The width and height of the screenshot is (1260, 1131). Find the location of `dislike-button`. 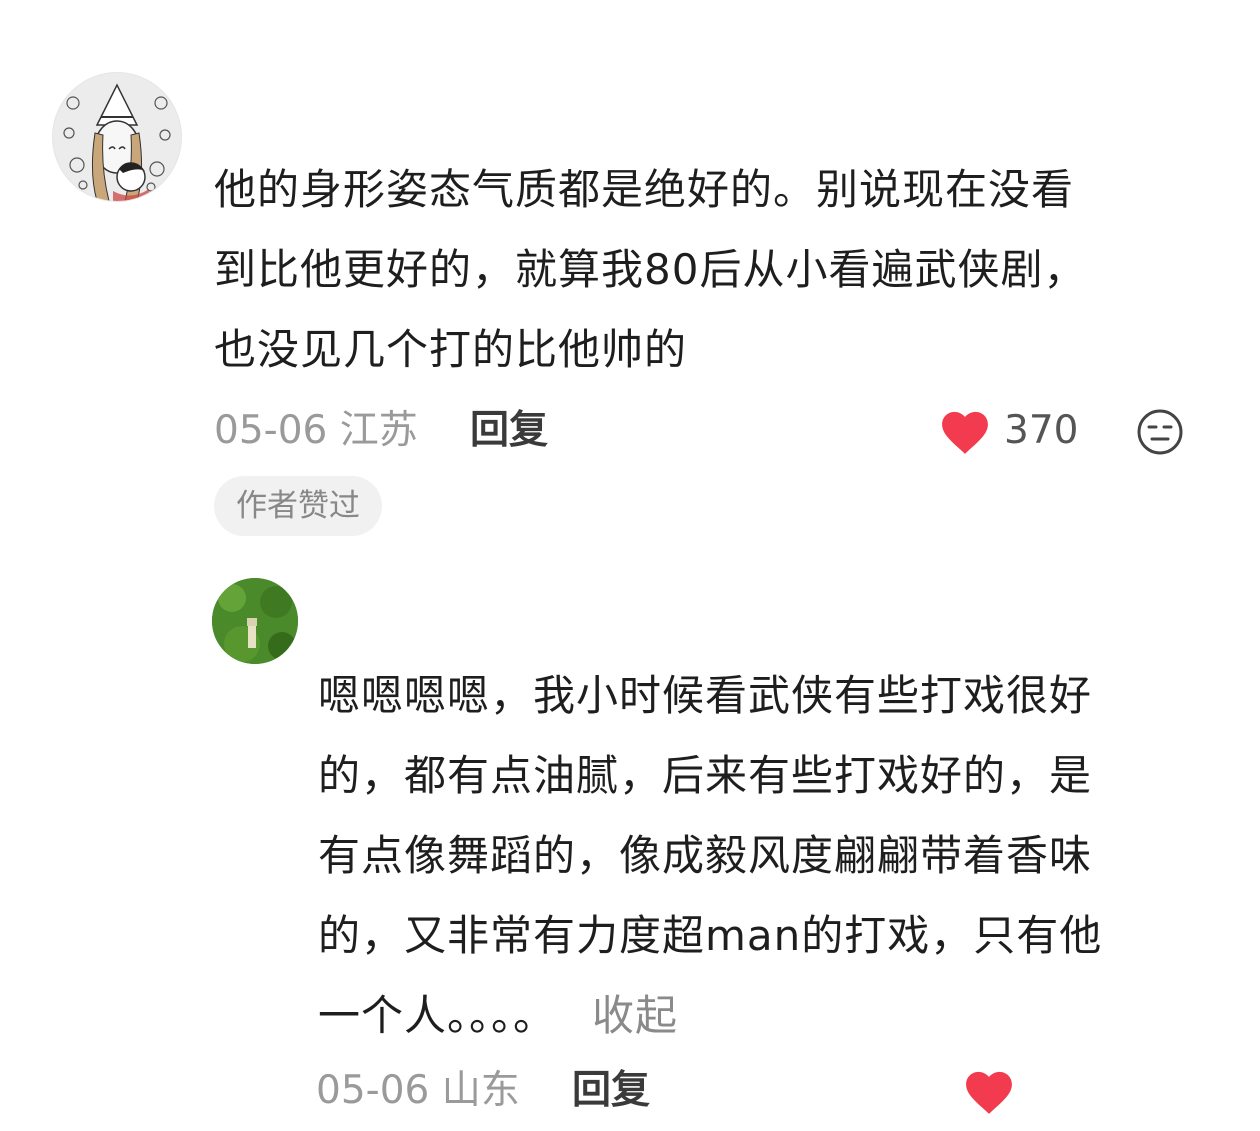

dislike-button is located at coordinates (1160, 432).